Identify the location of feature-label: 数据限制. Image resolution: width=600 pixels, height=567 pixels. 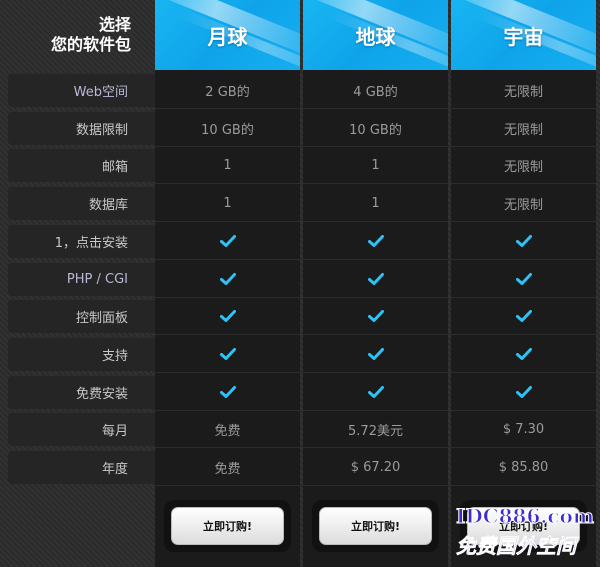
(81, 128).